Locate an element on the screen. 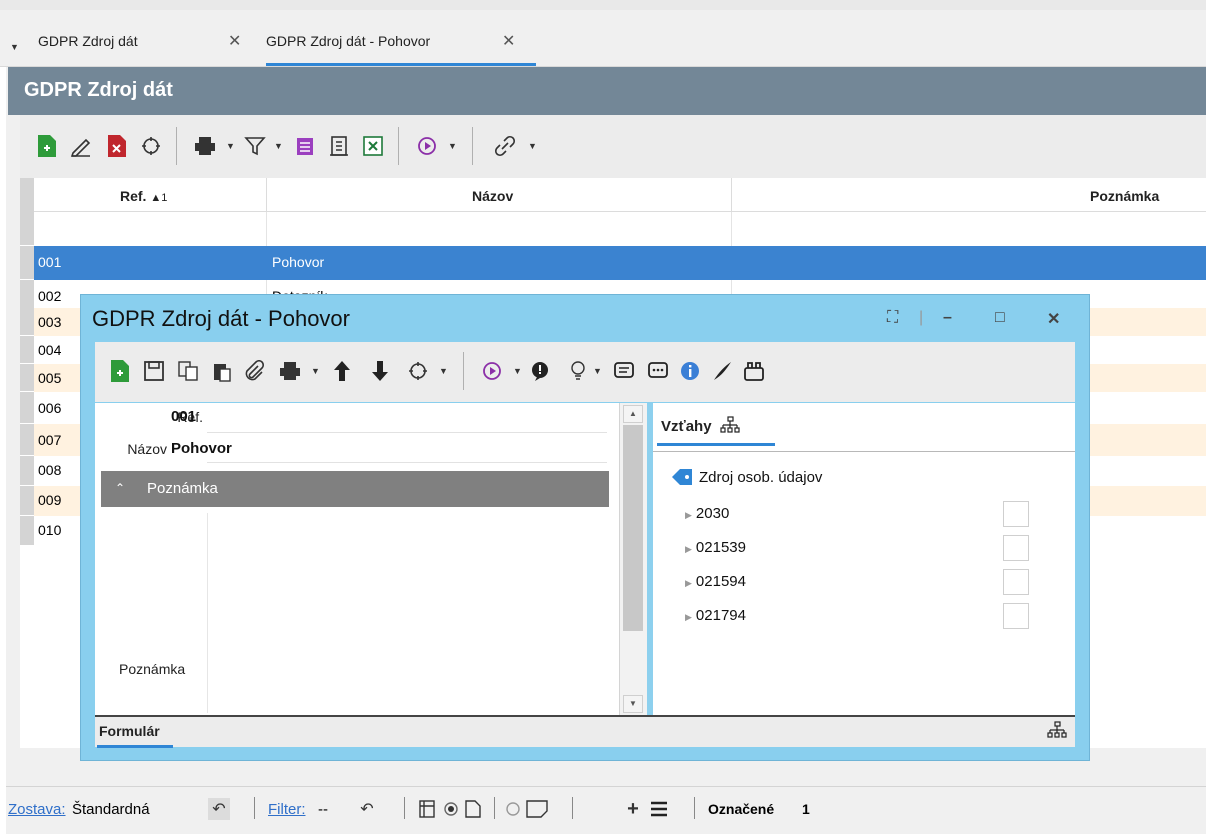 The image size is (1206, 834). scrollbar-thumb is located at coordinates (633, 528).